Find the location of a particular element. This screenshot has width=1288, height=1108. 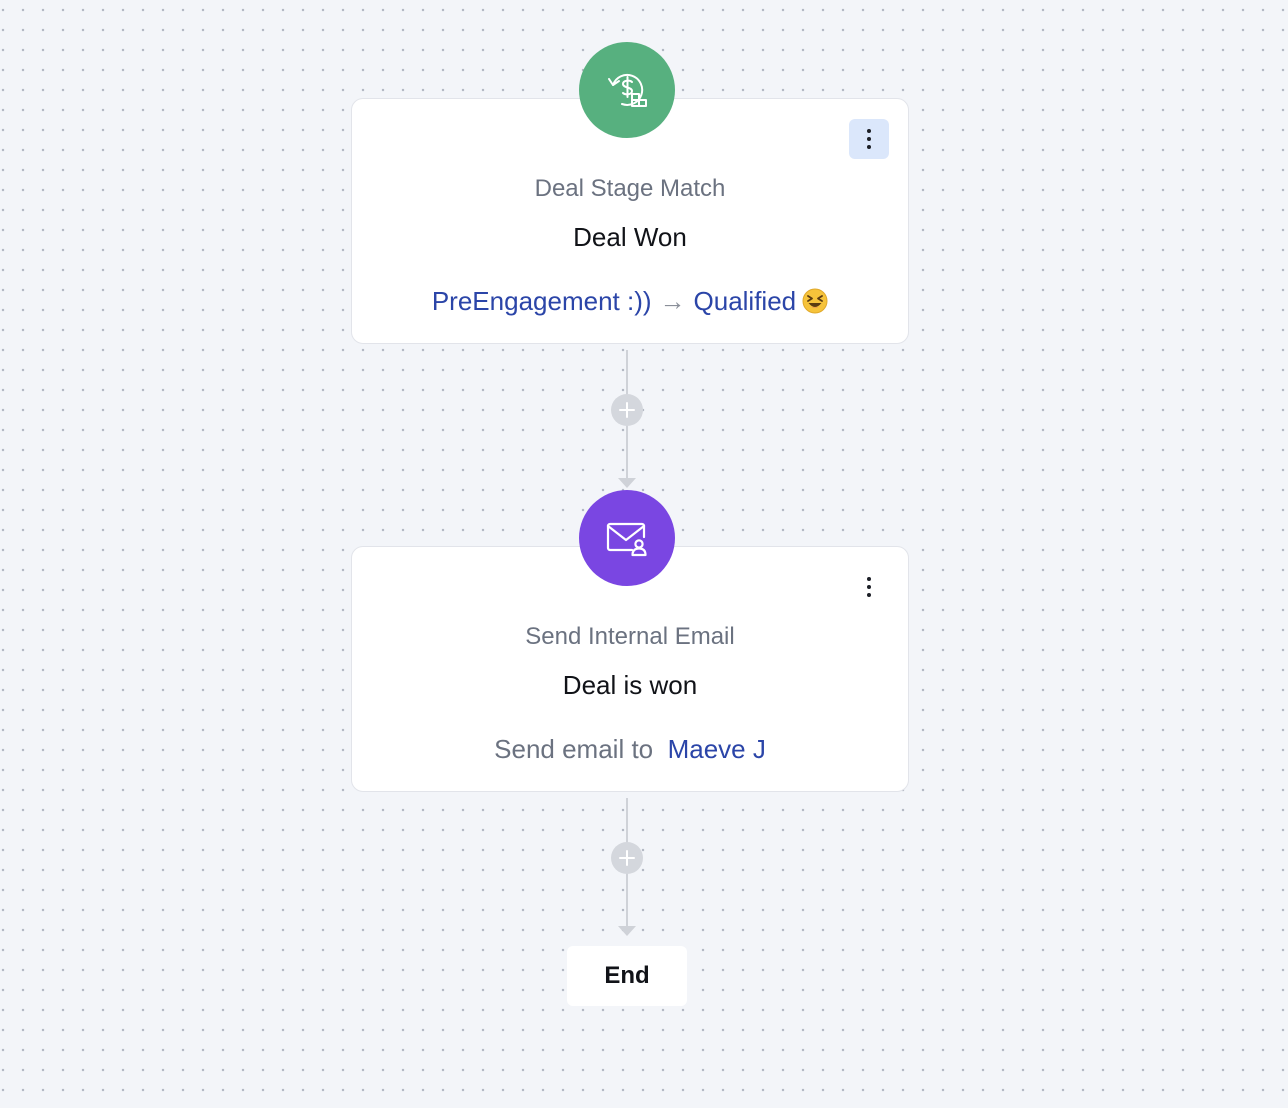

stage-transition: PreEngagement :)) → Qualified is located at coordinates (630, 301).